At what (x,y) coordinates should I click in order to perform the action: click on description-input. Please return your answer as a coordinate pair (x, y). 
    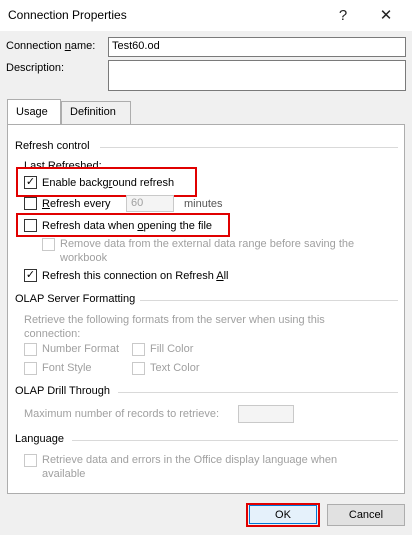
    Looking at the image, I should click on (257, 75).